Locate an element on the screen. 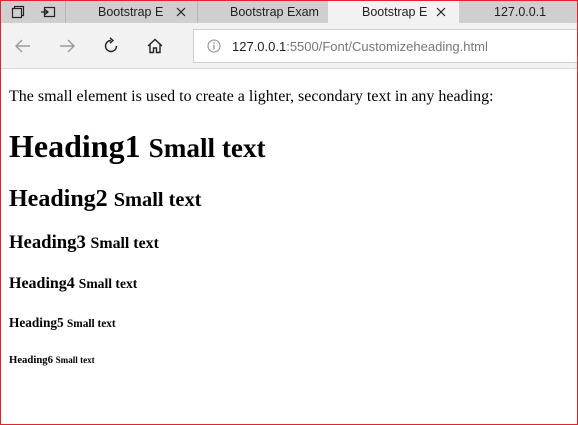 This screenshot has height=425, width=578. tab-localhost: 127.0.0.1 is located at coordinates (518, 12).